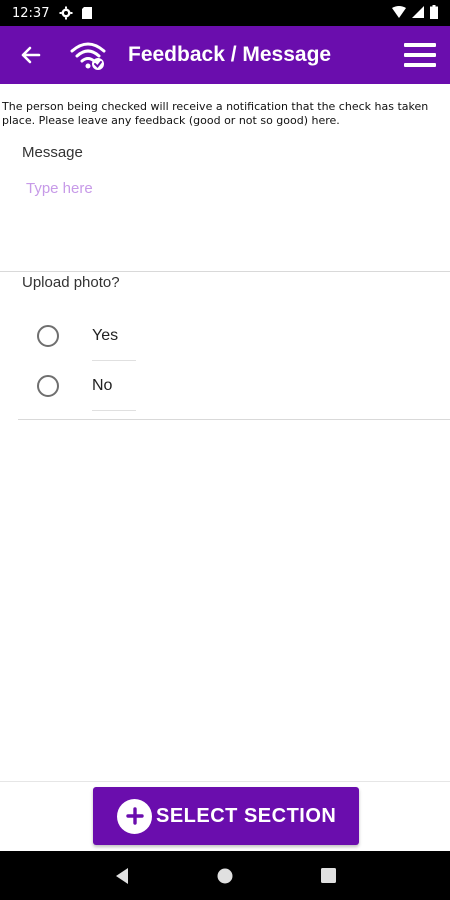 This screenshot has width=450, height=900. I want to click on wifi-signal-icon, so click(399, 13).